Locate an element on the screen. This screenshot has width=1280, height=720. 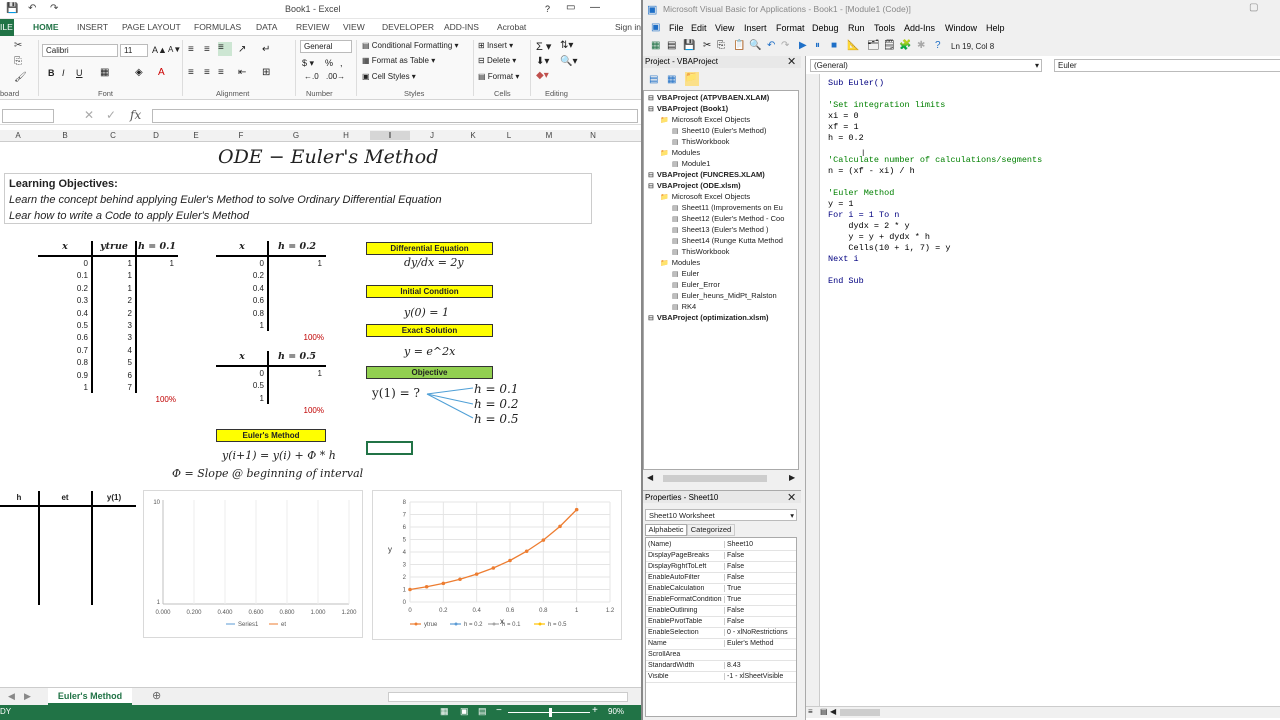
tab-file: ILE is located at coordinates (6, 27).